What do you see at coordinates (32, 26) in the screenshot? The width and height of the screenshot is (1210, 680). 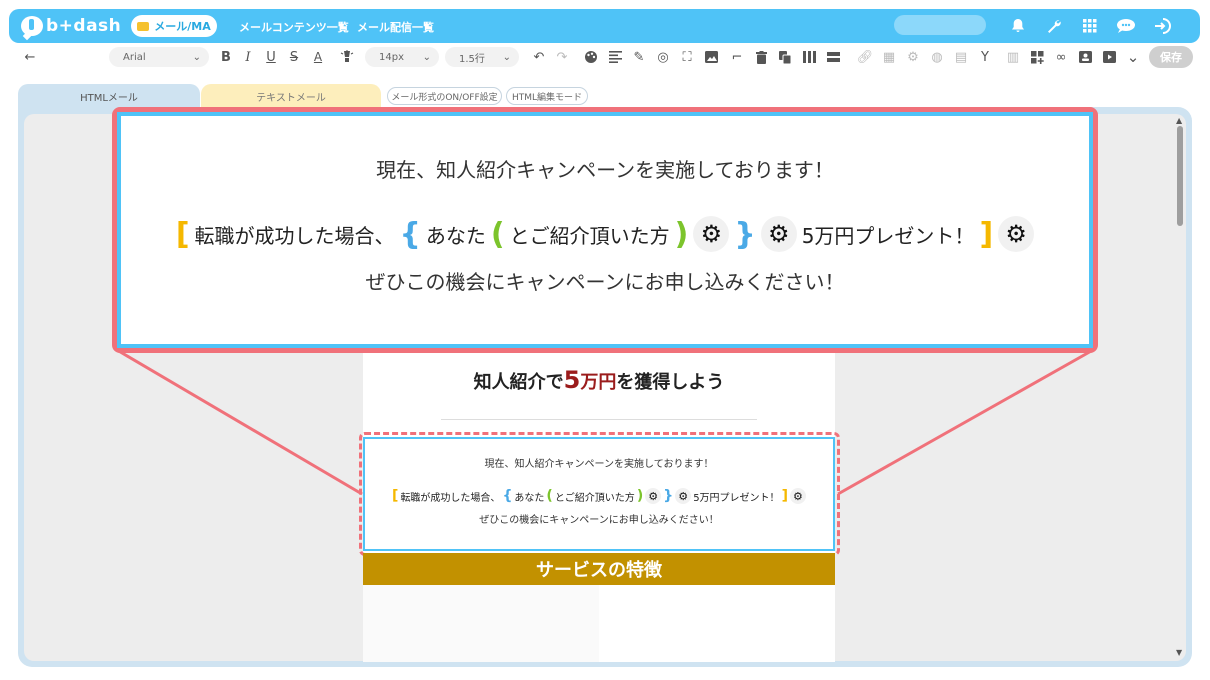 I see `logo-icon` at bounding box center [32, 26].